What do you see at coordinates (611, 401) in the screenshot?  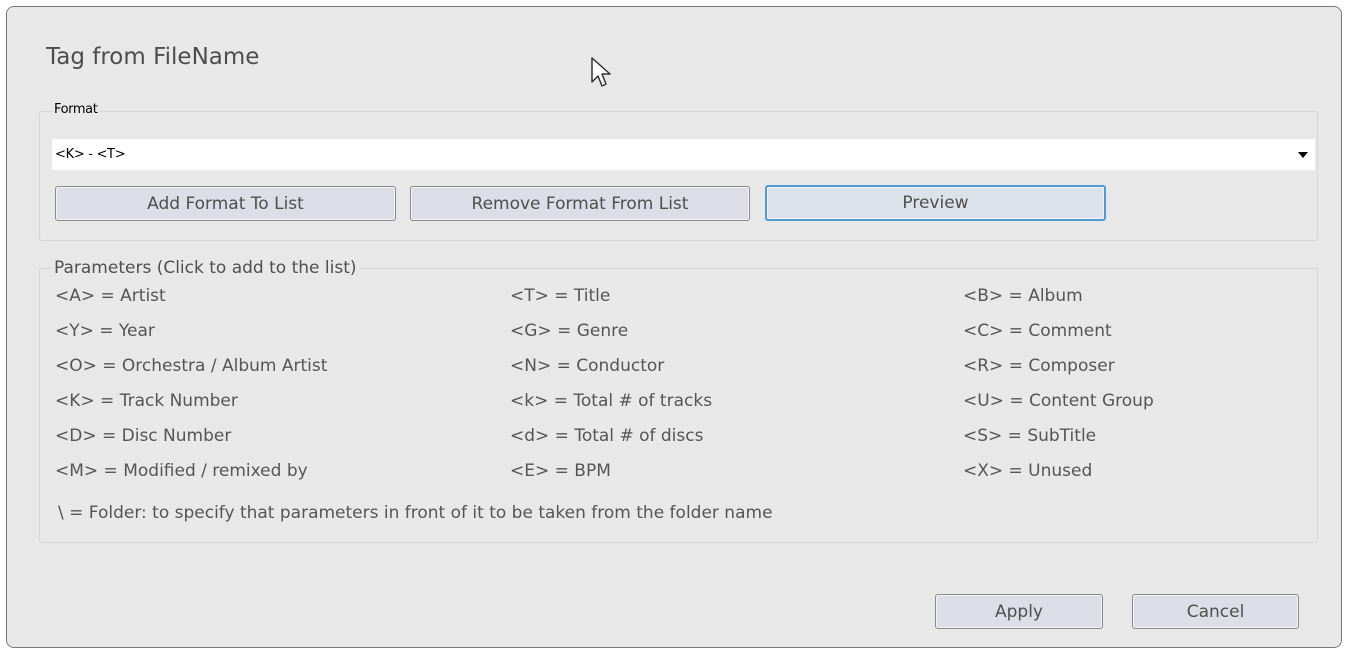 I see `parameter-total-tracks: <k> = Total # of tracks` at bounding box center [611, 401].